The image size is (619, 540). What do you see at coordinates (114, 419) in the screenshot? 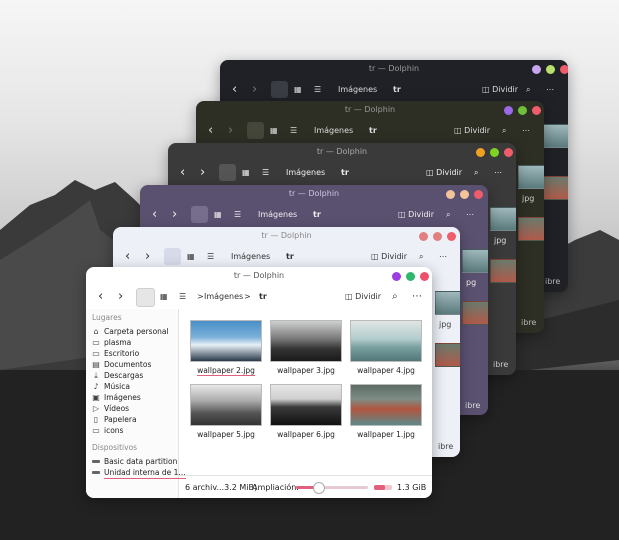
I see `sidebar-item: ▯ Papelera` at bounding box center [114, 419].